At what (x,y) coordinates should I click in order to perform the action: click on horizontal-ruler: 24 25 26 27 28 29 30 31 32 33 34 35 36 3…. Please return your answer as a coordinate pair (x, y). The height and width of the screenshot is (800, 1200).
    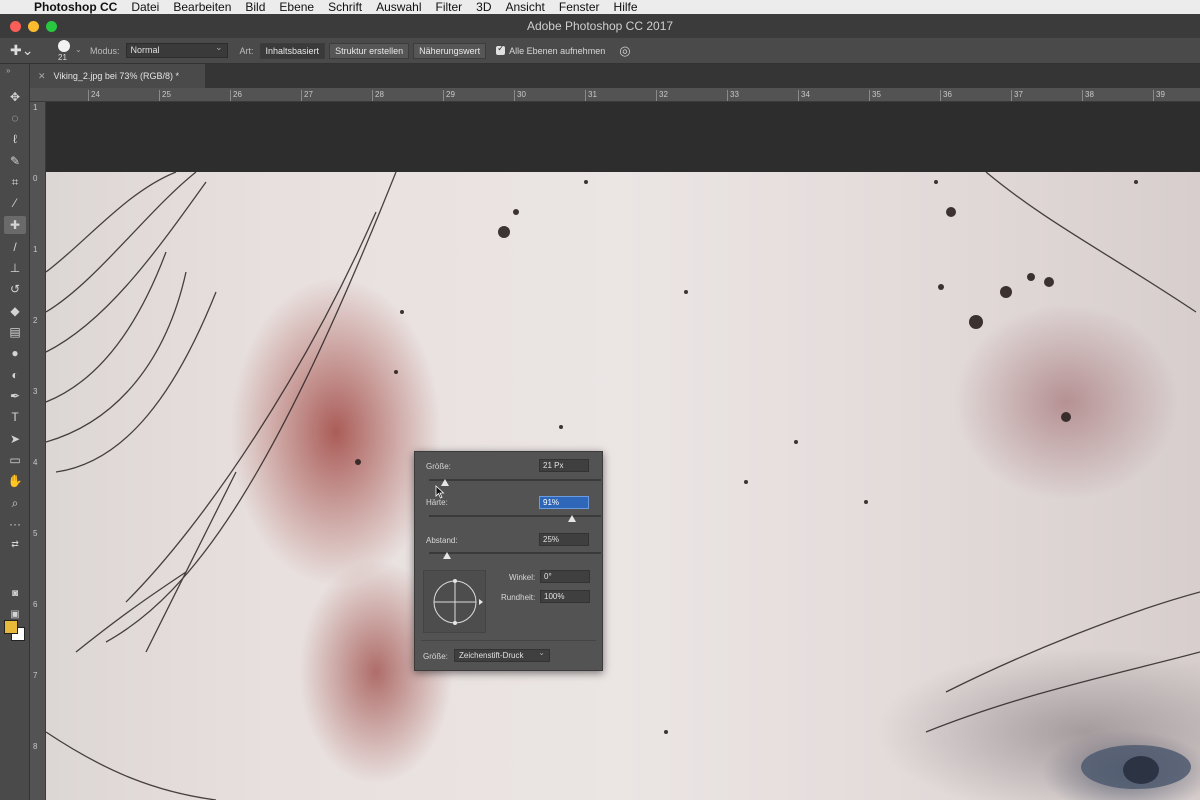
    Looking at the image, I should click on (615, 95).